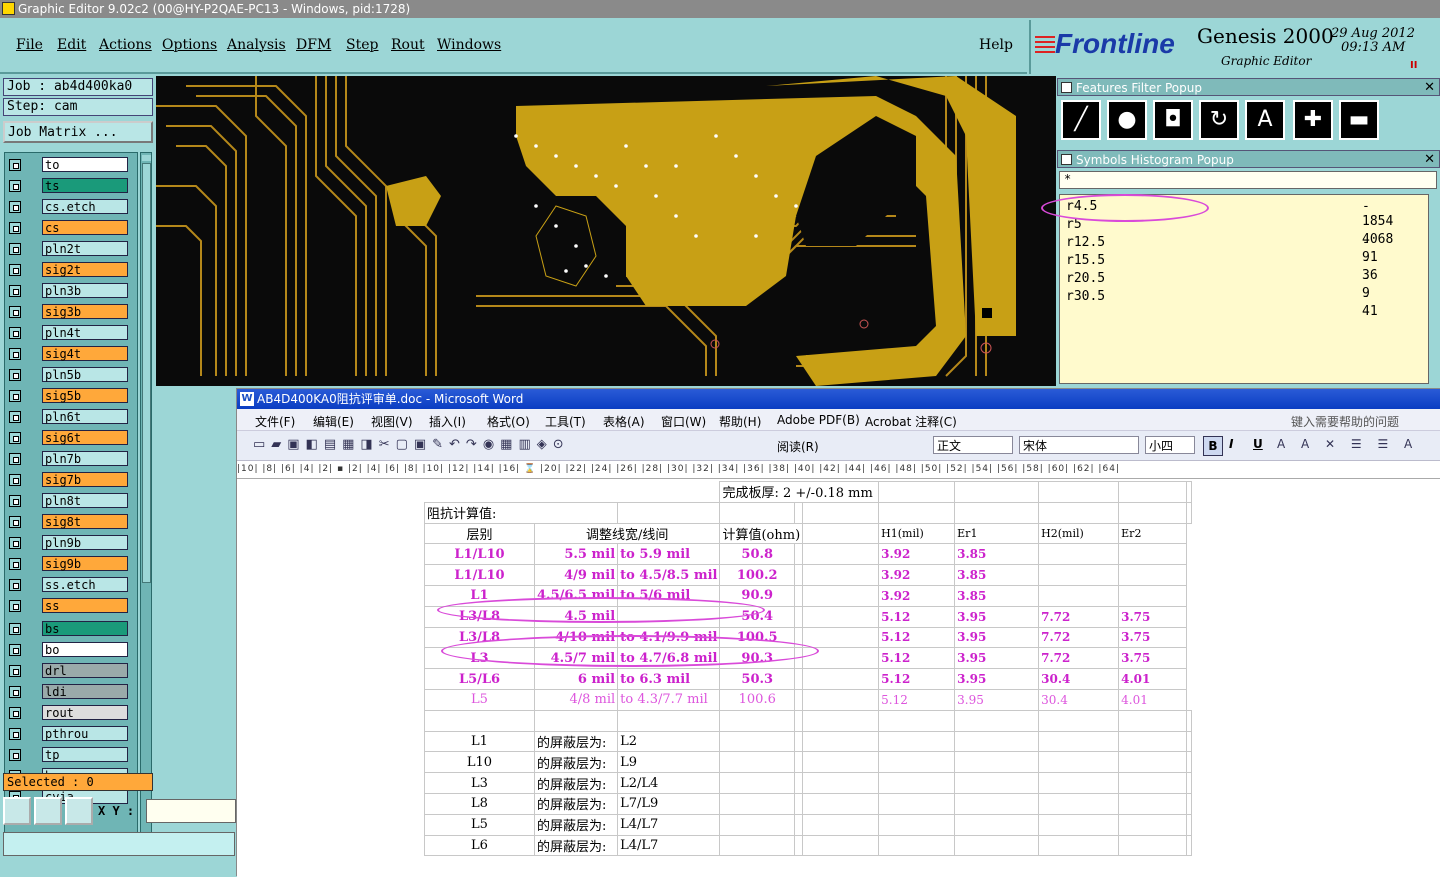 The image size is (1440, 877). What do you see at coordinates (911, 421) in the screenshot?
I see `word-menu-acrobat: Acrobat 注释(C)` at bounding box center [911, 421].